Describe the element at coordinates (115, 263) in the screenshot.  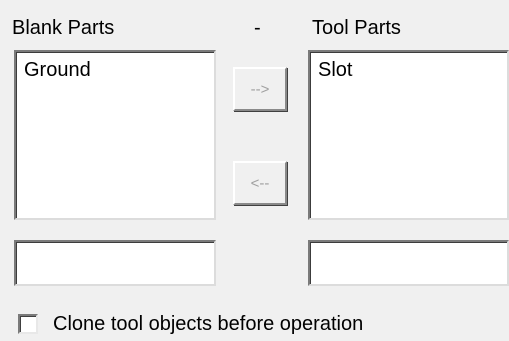
I see `blank-parts-field` at that location.